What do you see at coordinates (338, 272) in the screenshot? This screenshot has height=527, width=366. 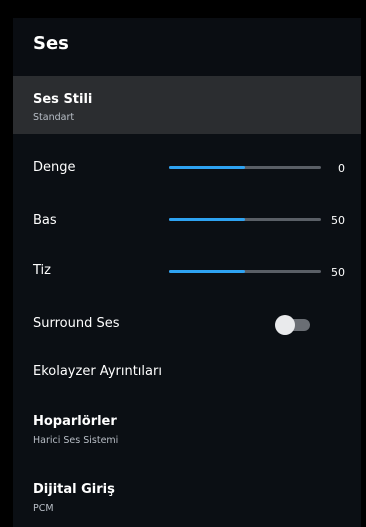 I see `treble-value: 50` at bounding box center [338, 272].